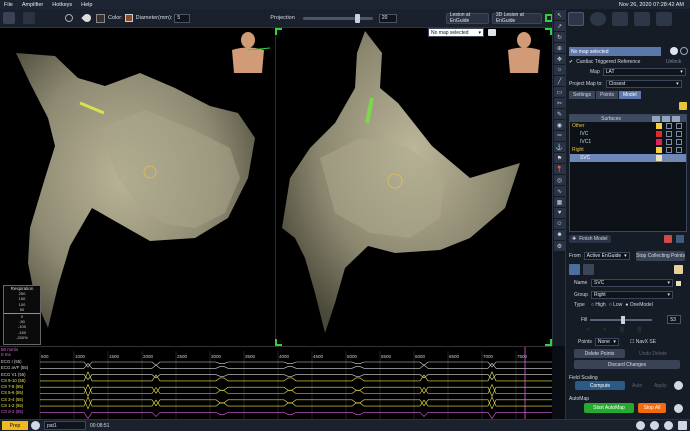 This screenshot has width=690, height=431. I want to click on rotate-icon: ↻, so click(559, 37).